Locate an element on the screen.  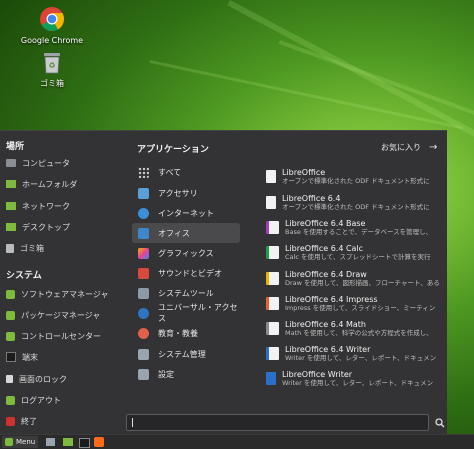
category-accessories: アクセサリ is located at coordinates (186, 193).